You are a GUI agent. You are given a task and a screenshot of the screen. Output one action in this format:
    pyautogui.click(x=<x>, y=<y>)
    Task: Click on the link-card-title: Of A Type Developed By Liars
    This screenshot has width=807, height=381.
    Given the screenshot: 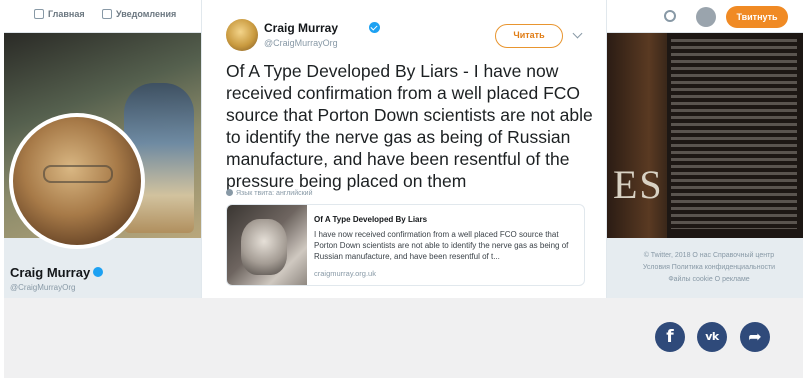 What is the action you would take?
    pyautogui.click(x=371, y=219)
    